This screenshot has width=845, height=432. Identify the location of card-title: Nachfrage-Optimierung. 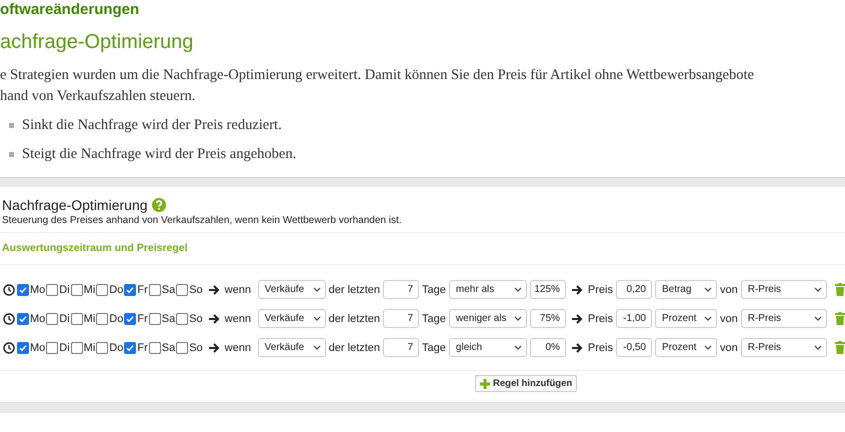
(75, 205).